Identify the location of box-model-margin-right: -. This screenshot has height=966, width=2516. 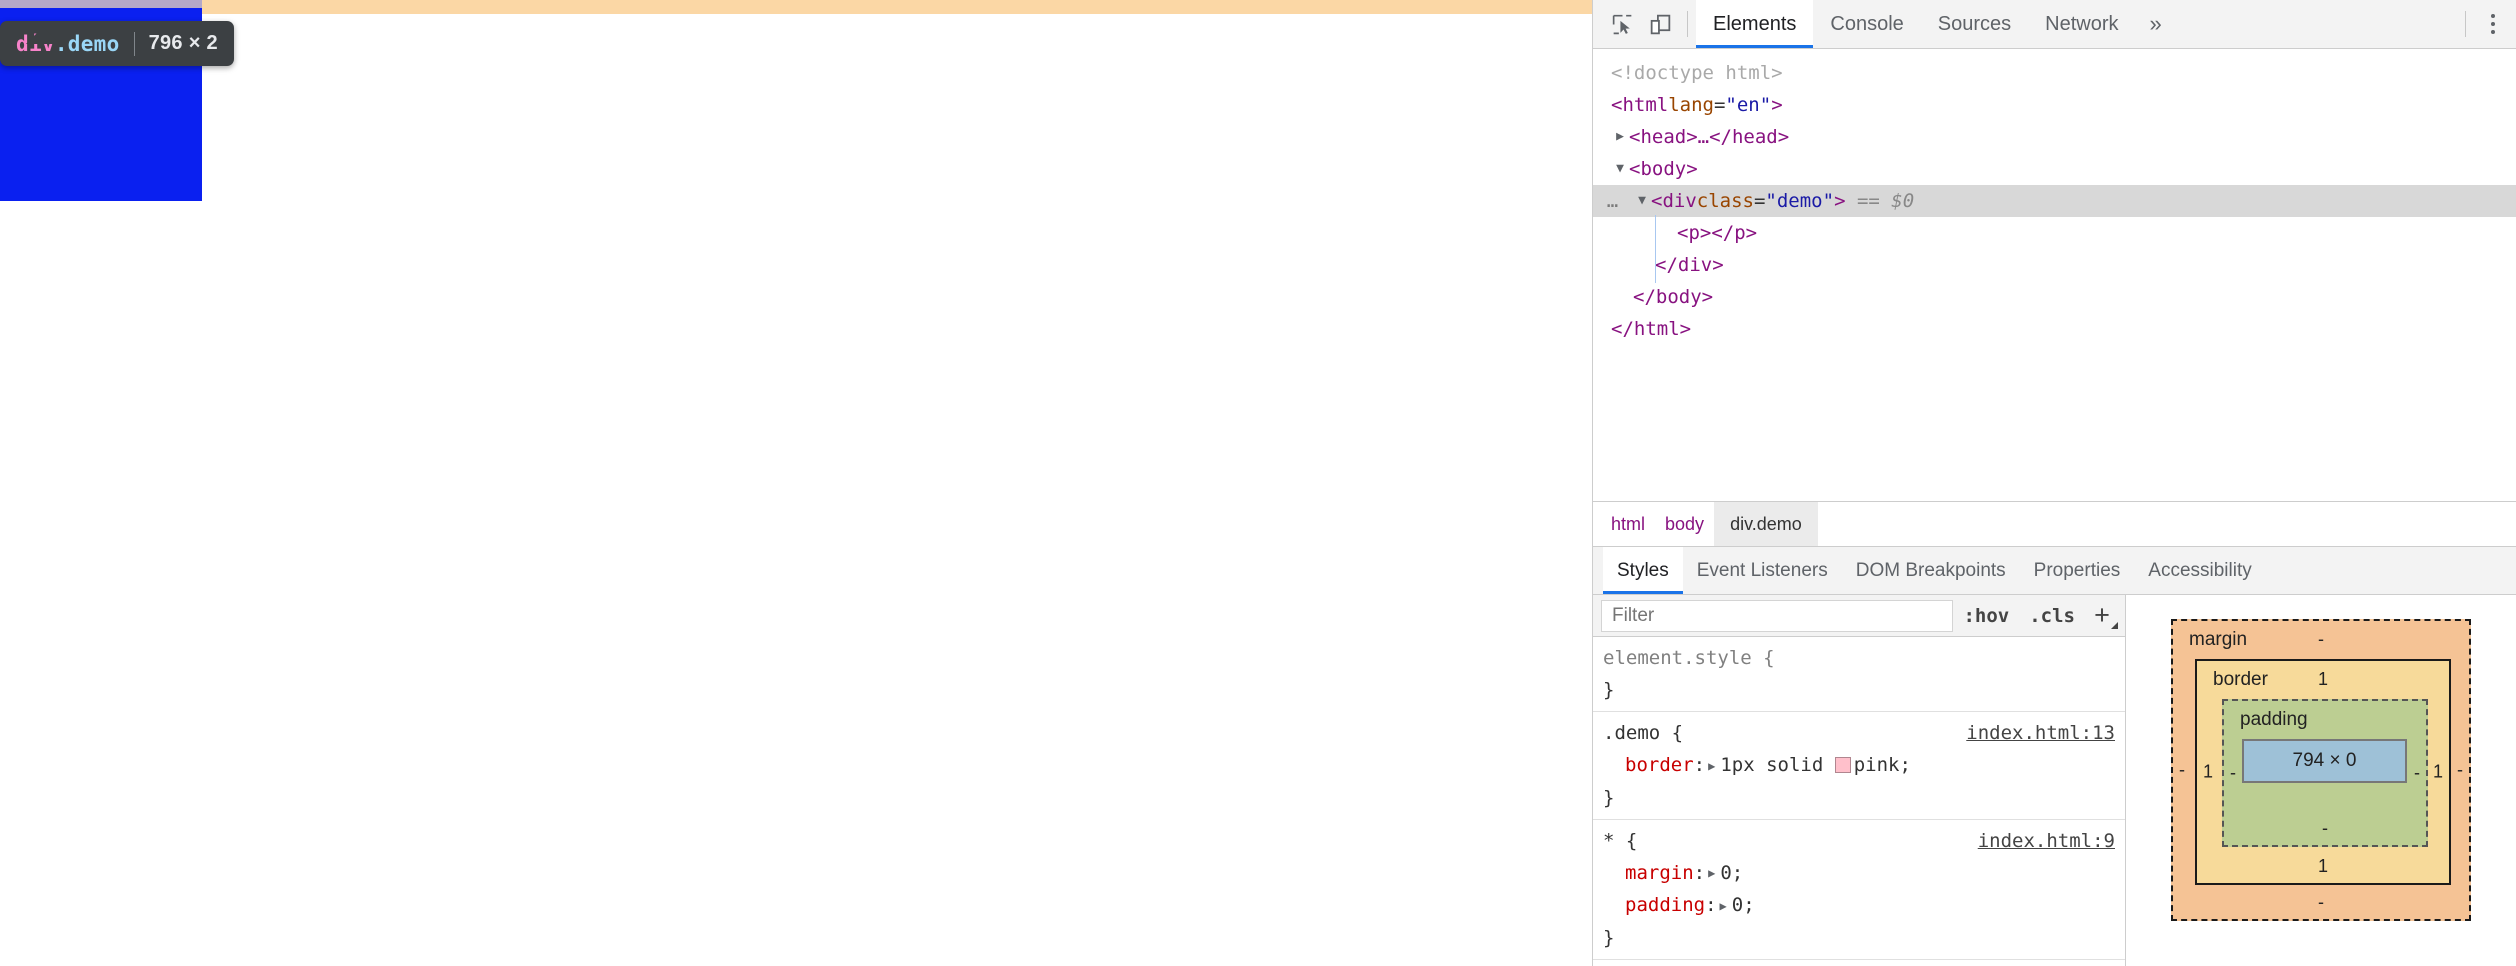
(2460, 770).